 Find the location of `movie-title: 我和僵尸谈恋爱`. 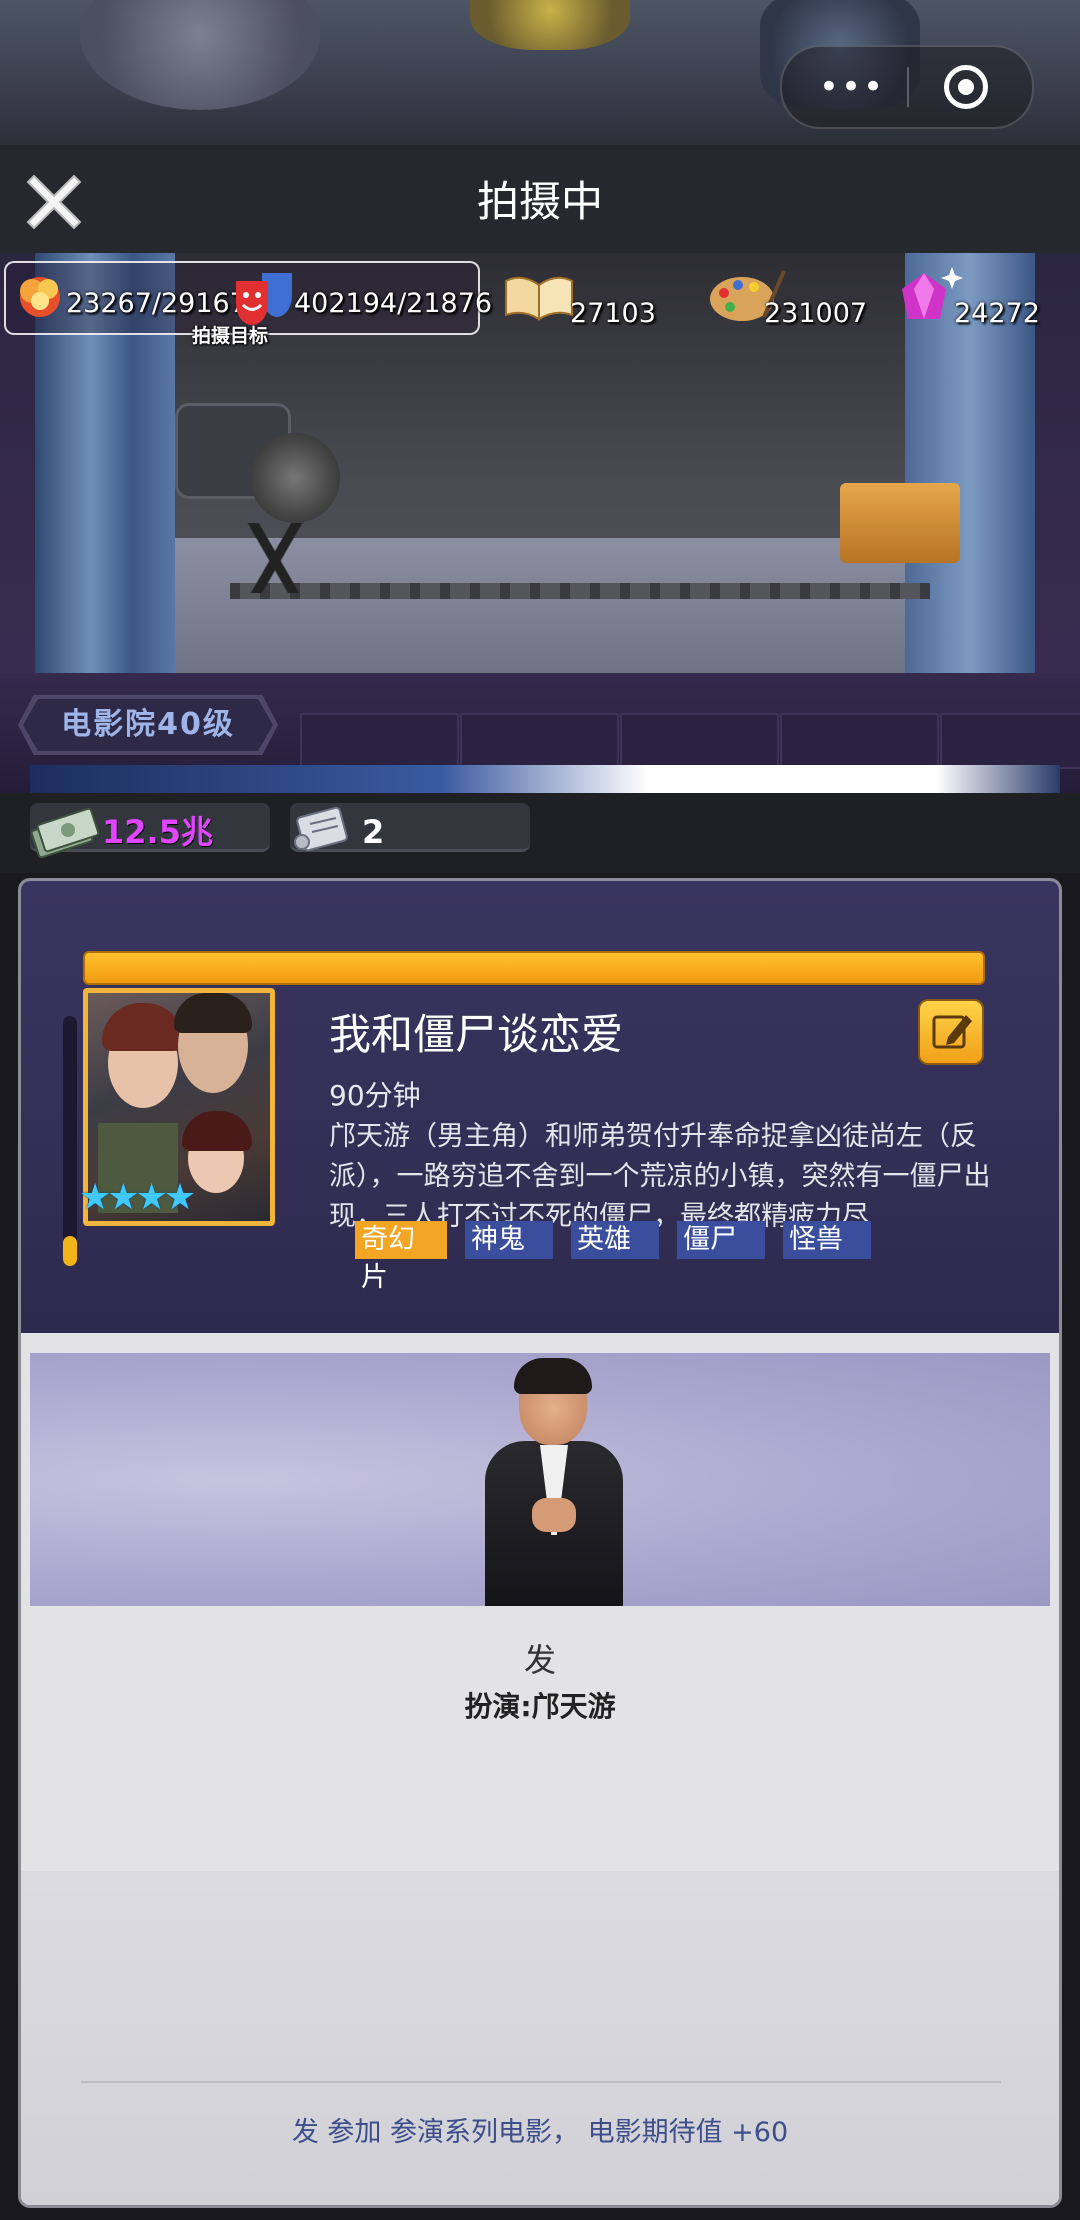

movie-title: 我和僵尸谈恋爱 is located at coordinates (476, 1034).